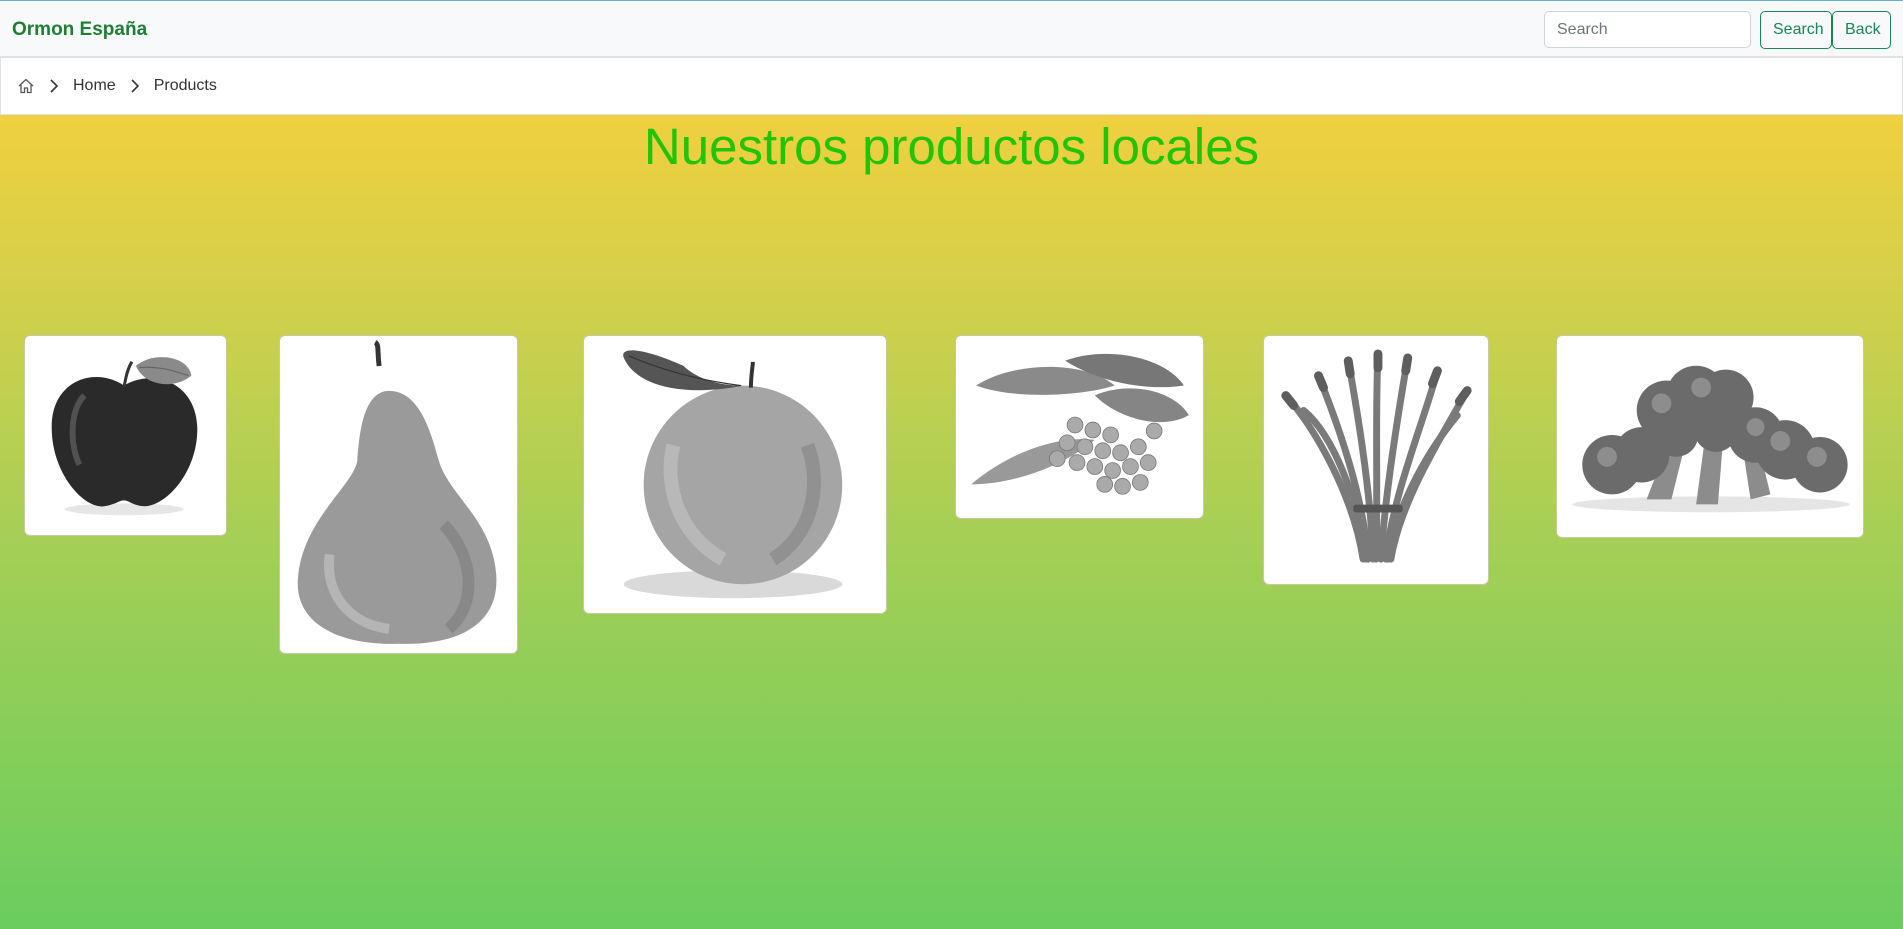 This screenshot has width=1903, height=929. What do you see at coordinates (94, 86) in the screenshot?
I see `breadcrumb-home-link: Home` at bounding box center [94, 86].